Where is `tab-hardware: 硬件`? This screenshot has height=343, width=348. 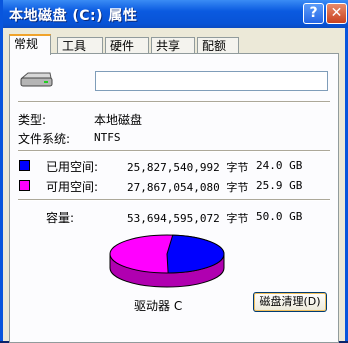
tab-hardware: 硬件 is located at coordinates (127, 45).